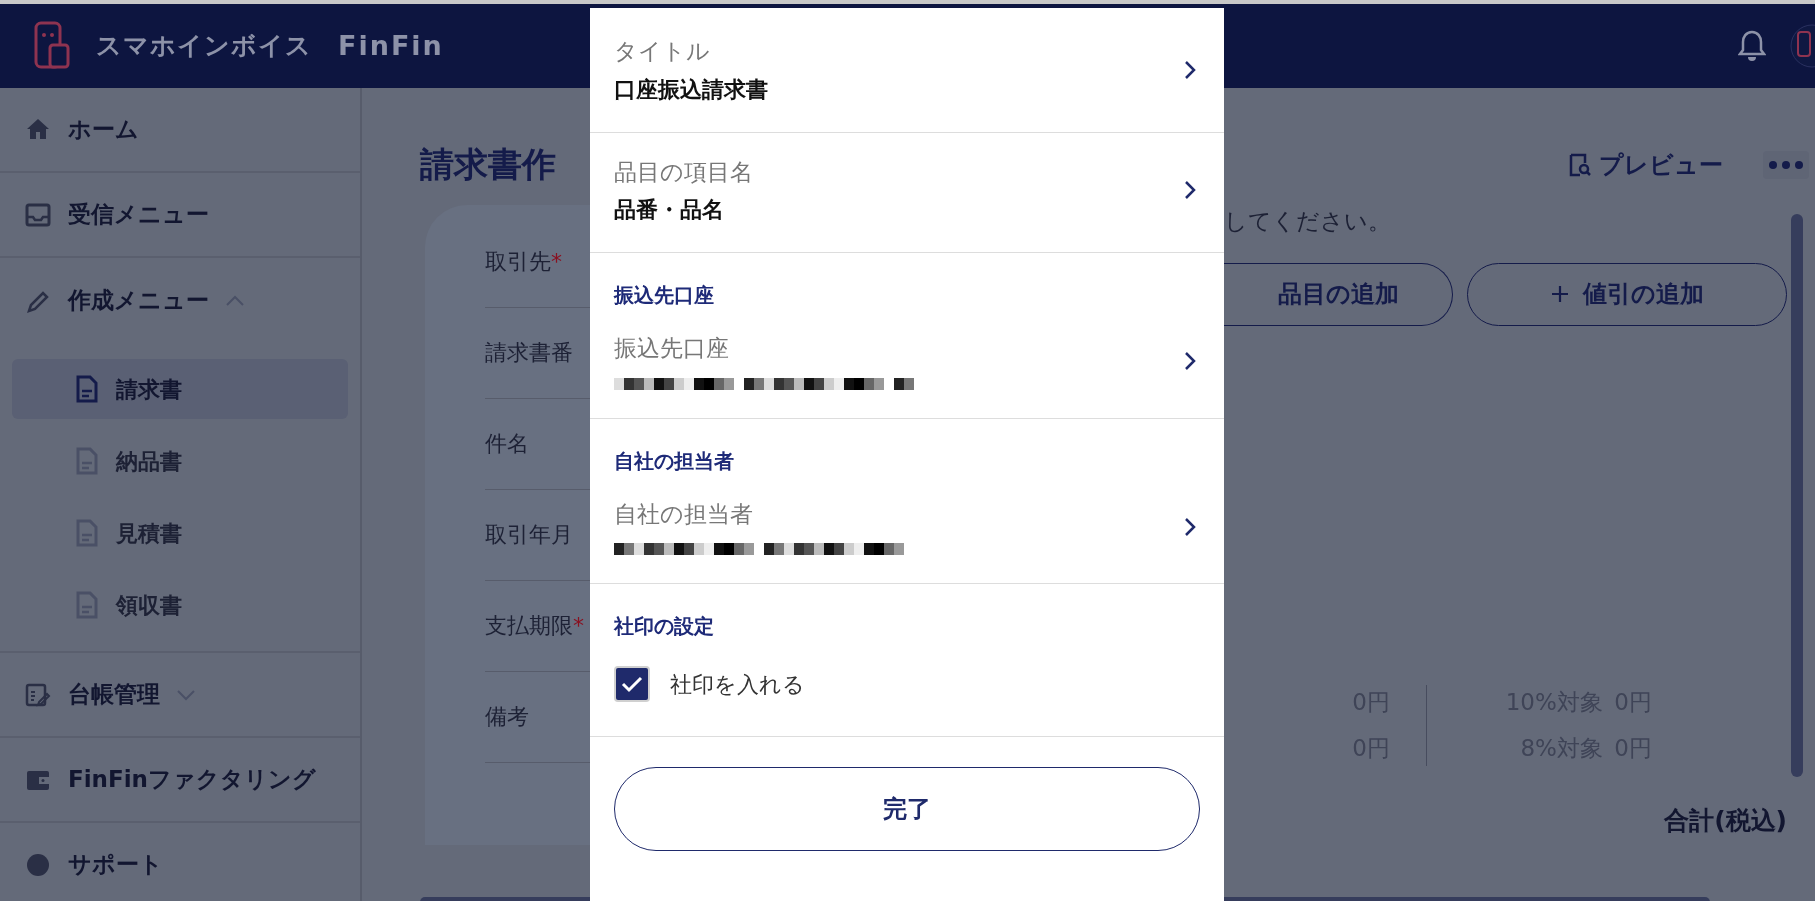 The width and height of the screenshot is (1815, 901). Describe the element at coordinates (180, 300) in the screenshot. I see `menu-group: 作成メニュー` at that location.